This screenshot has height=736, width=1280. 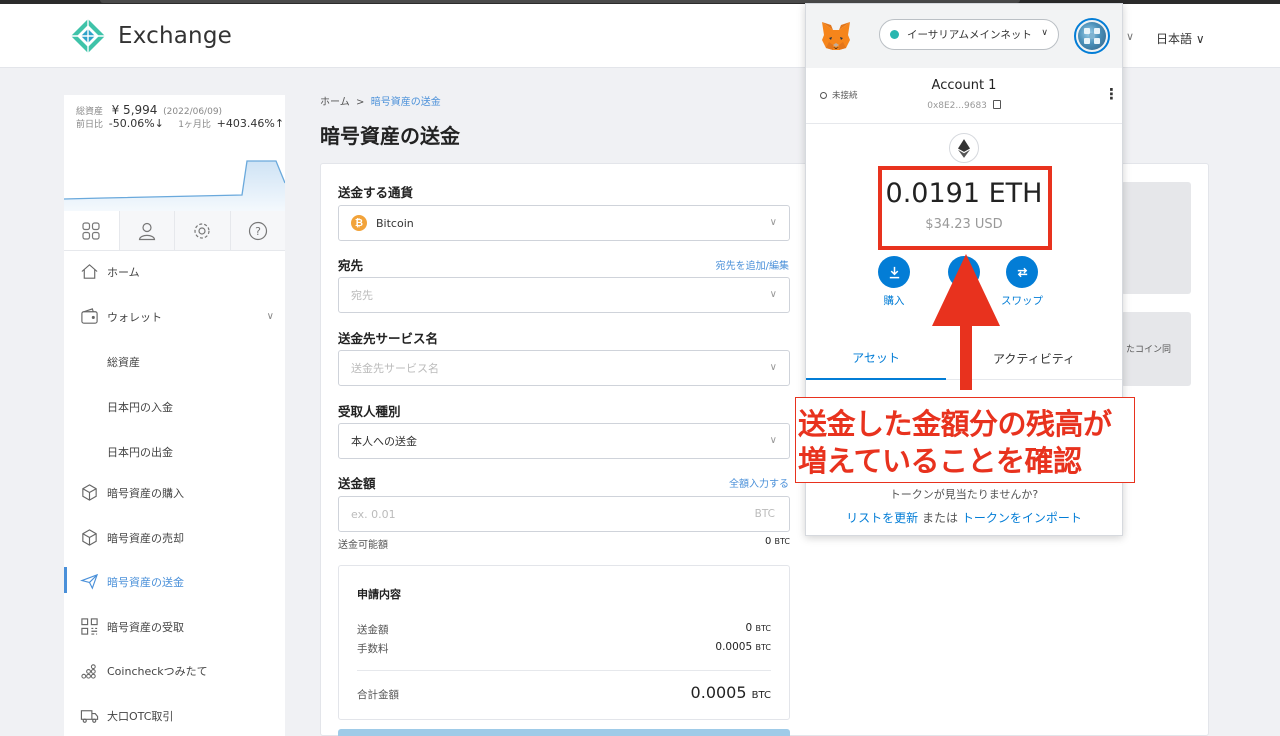 I want to click on home-icon, so click(x=89, y=271).